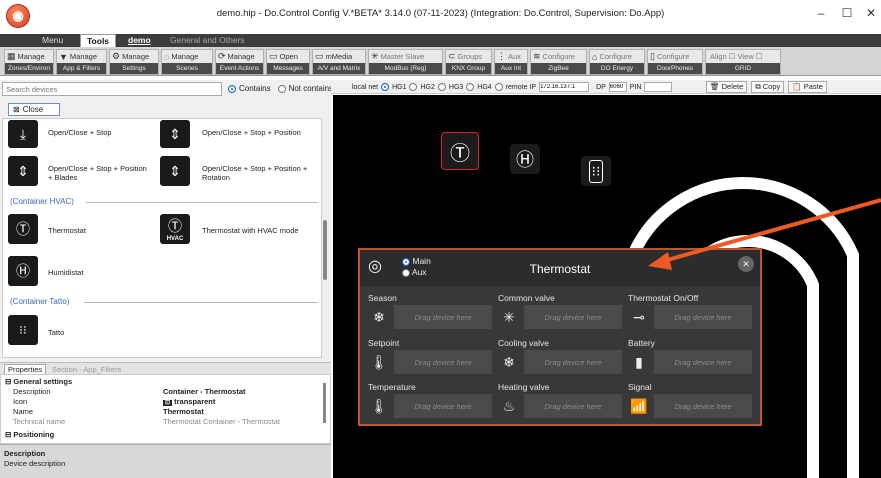 This screenshot has height=478, width=881. Describe the element at coordinates (564, 87) in the screenshot. I see `remote-ip-input` at that location.